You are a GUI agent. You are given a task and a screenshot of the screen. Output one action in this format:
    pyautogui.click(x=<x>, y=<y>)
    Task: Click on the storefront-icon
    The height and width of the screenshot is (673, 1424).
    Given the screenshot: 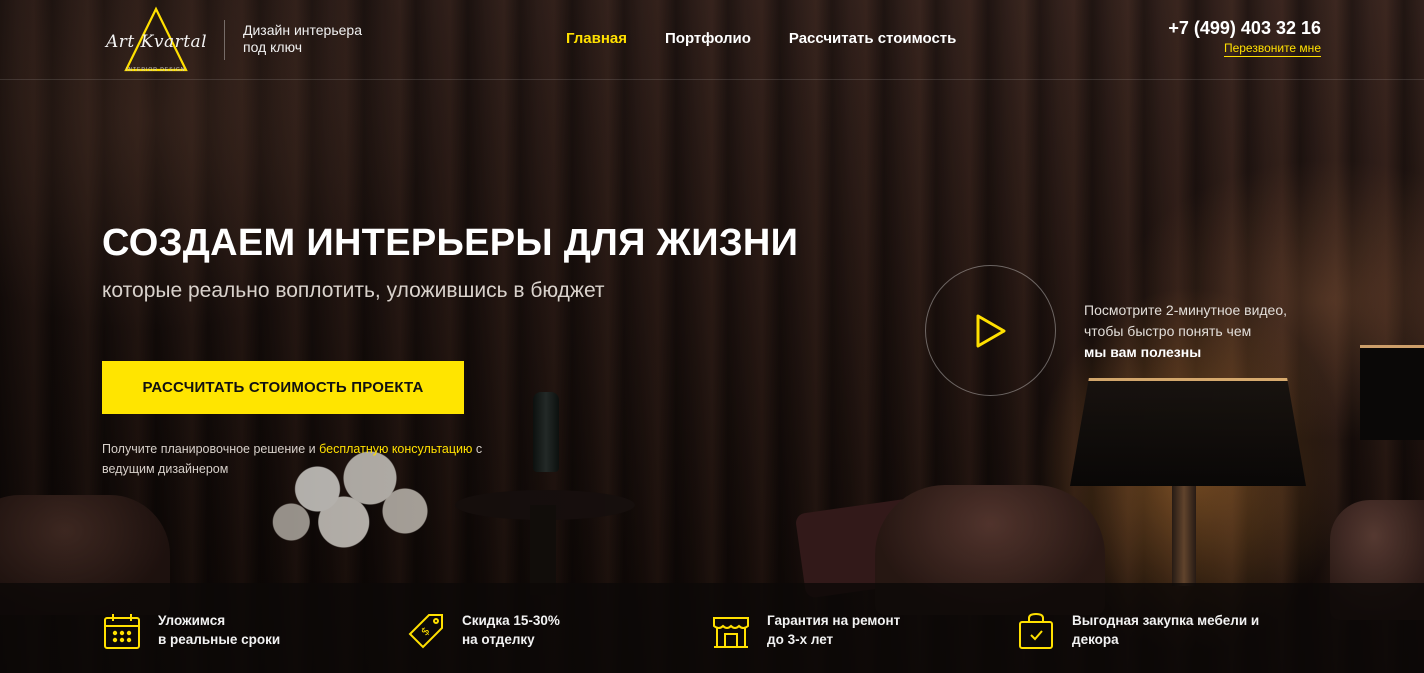 What is the action you would take?
    pyautogui.click(x=731, y=631)
    